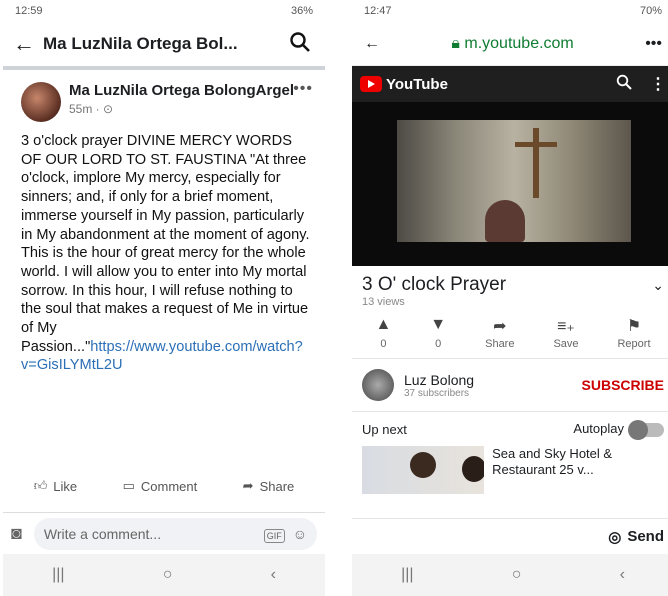 Image resolution: width=668 pixels, height=596 pixels. I want to click on comment-bar: ◙ Write a comment... GIF ☺, so click(164, 533).